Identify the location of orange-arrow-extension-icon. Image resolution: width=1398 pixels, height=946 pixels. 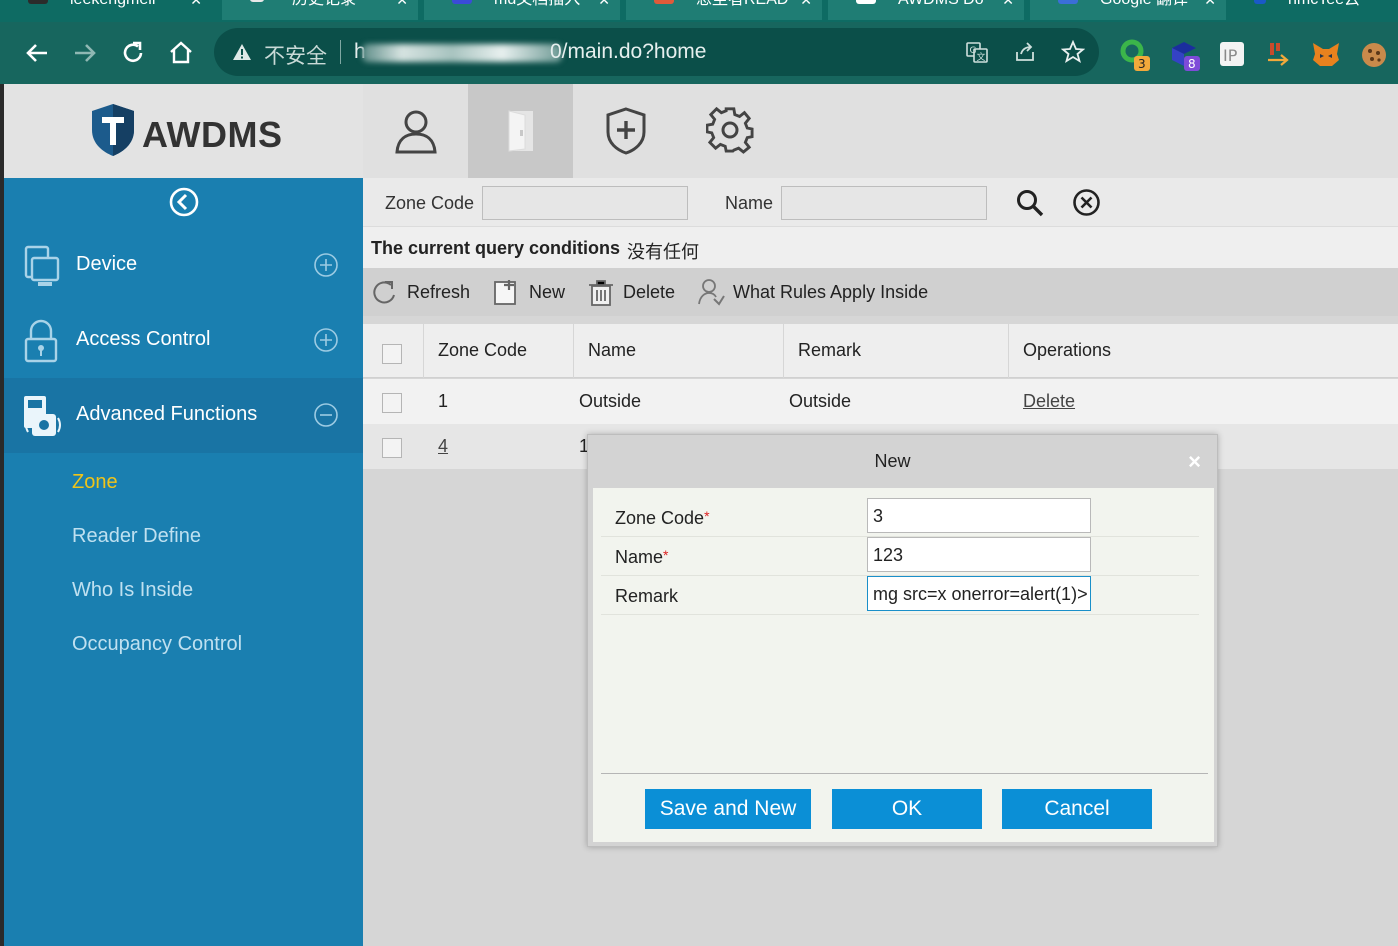
(1279, 55).